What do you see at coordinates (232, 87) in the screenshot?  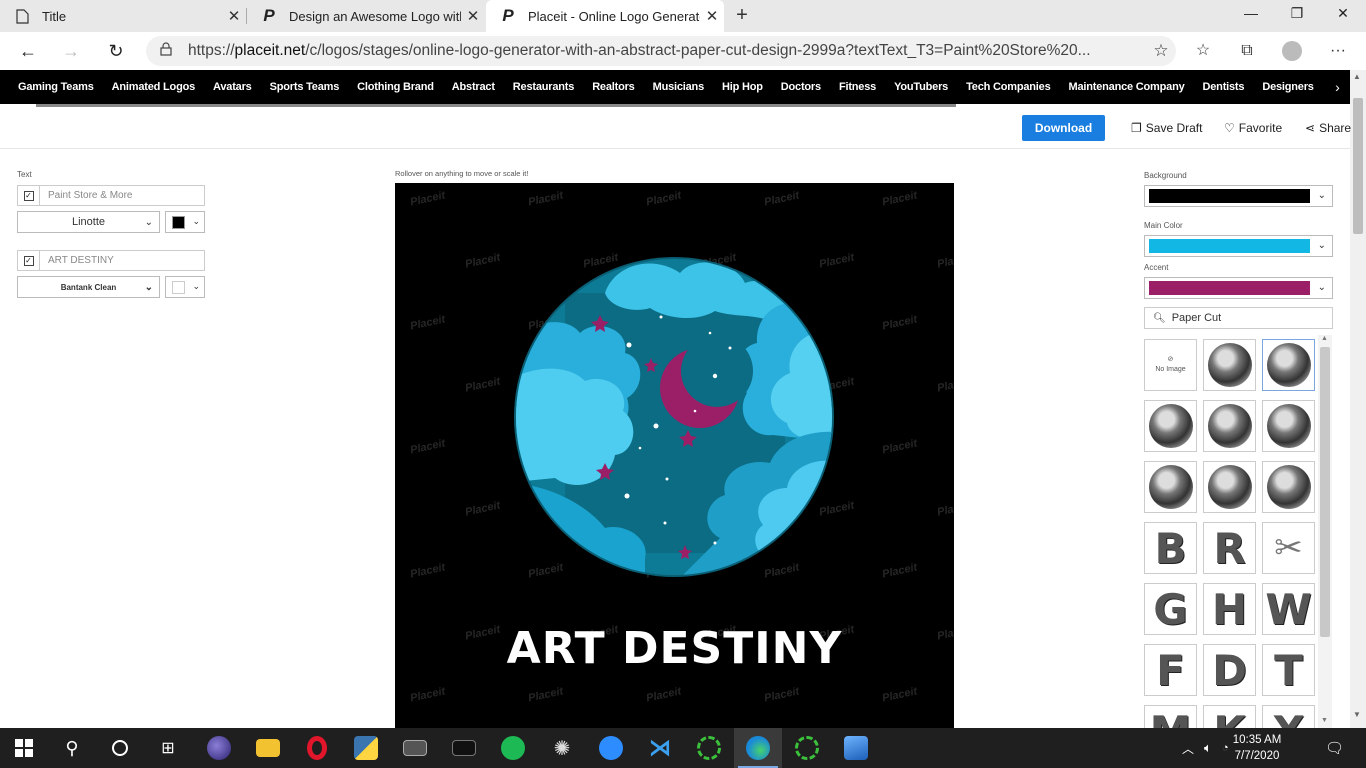 I see `category-link: Avatars` at bounding box center [232, 87].